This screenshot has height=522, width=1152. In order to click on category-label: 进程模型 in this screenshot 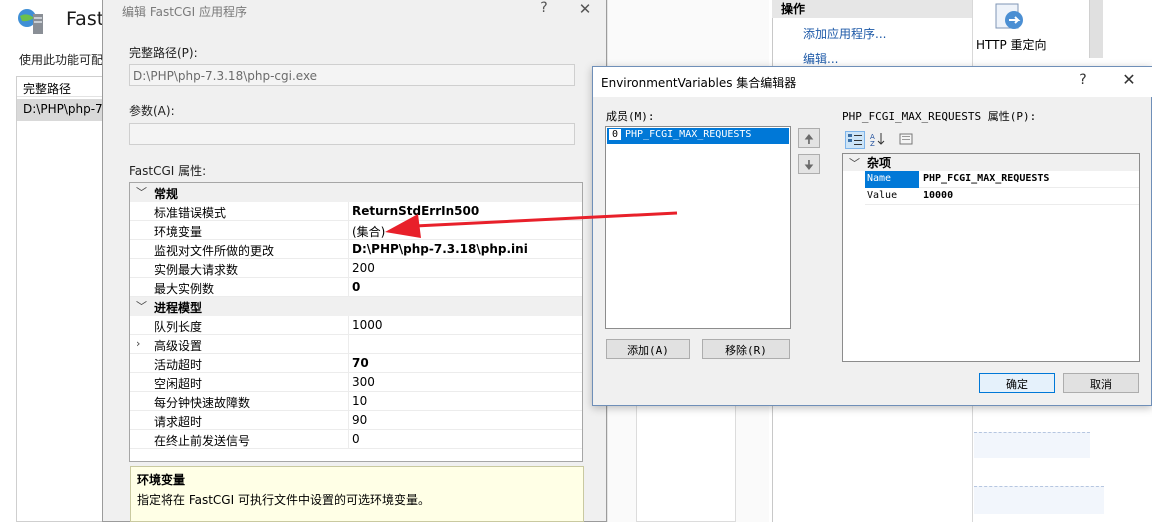, I will do `click(178, 308)`.